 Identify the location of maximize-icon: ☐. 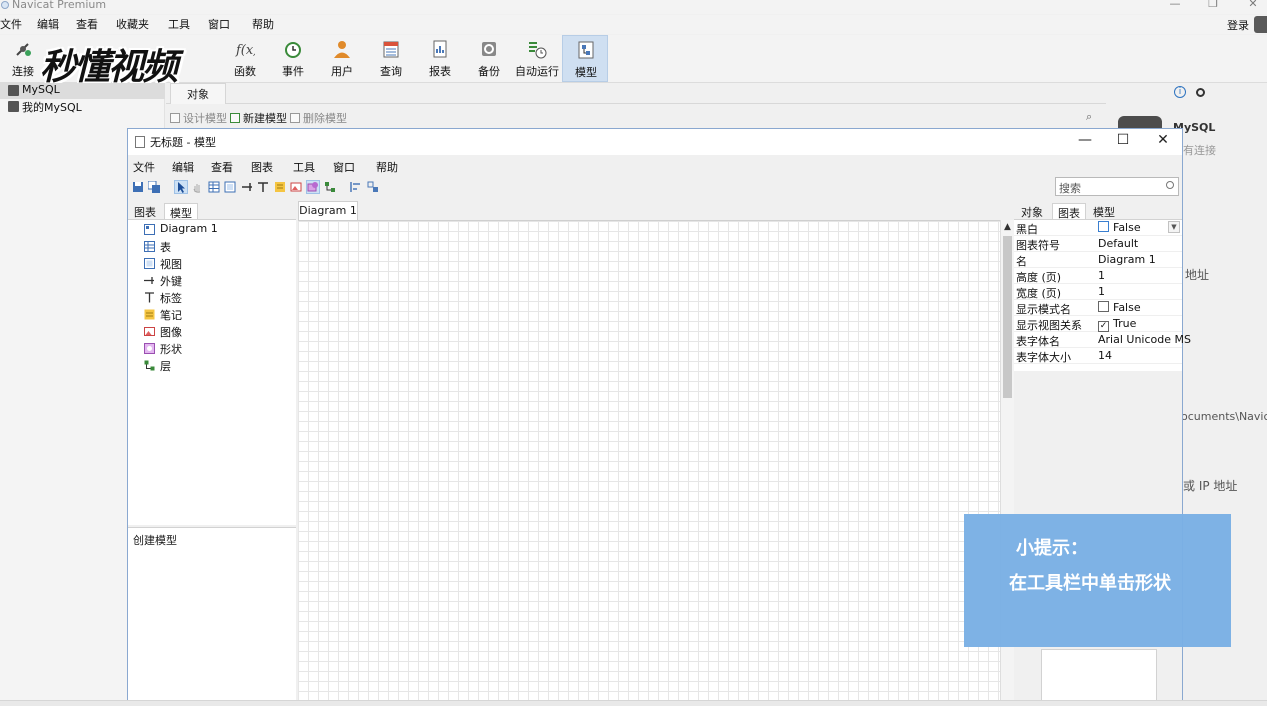
(1123, 140).